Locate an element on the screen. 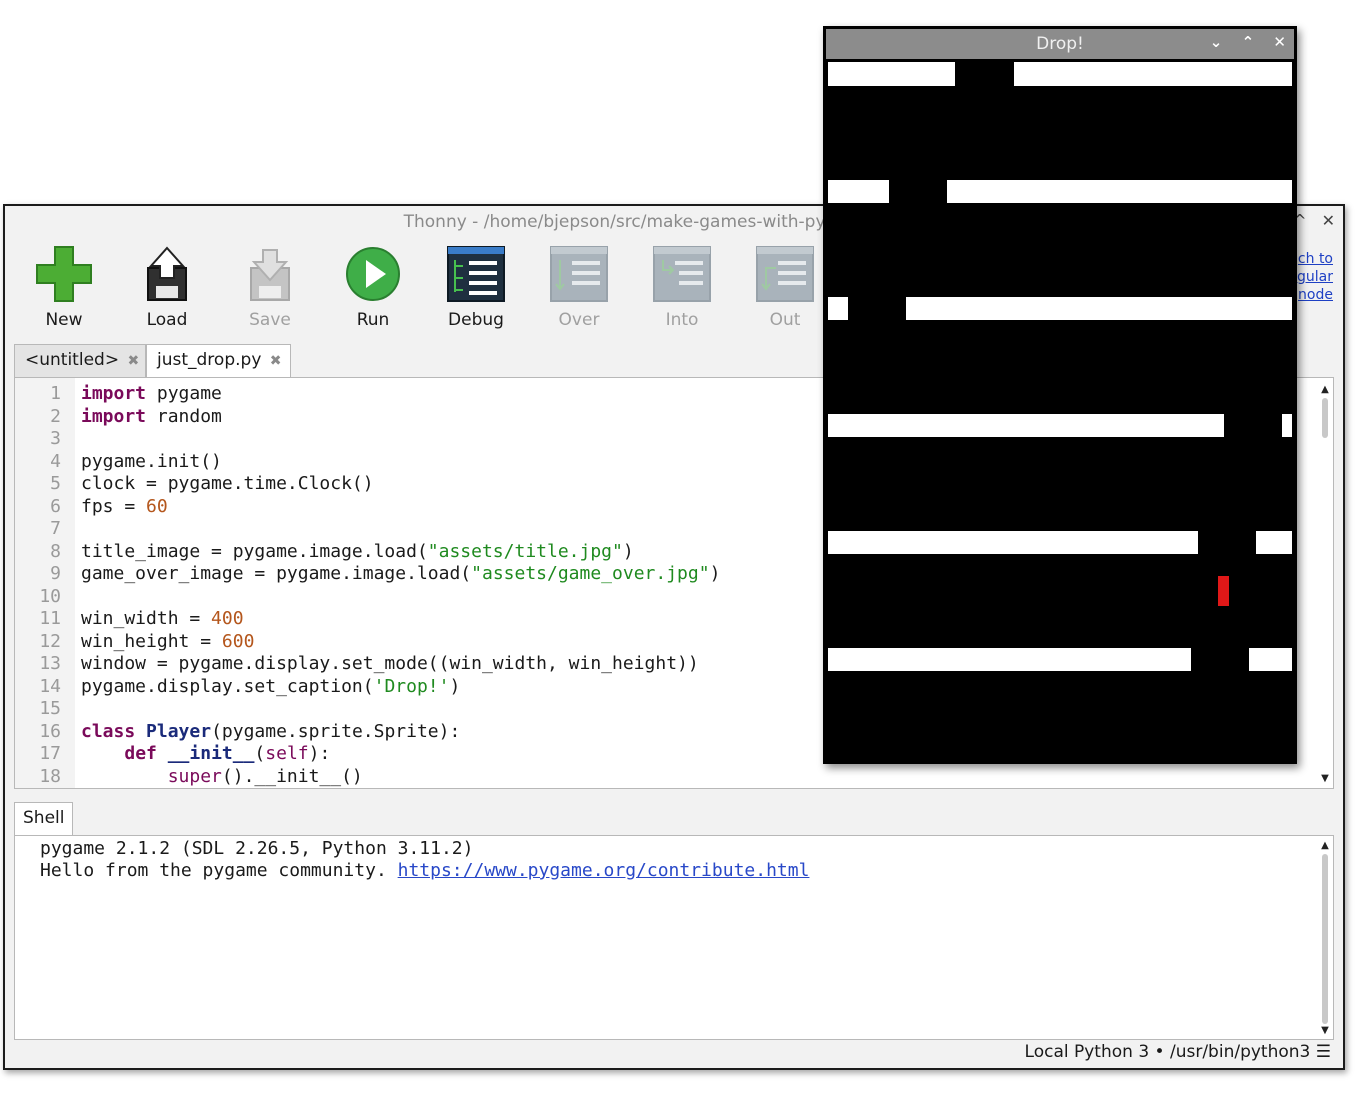 The width and height of the screenshot is (1370, 1095). code-token: 600 is located at coordinates (238, 641).